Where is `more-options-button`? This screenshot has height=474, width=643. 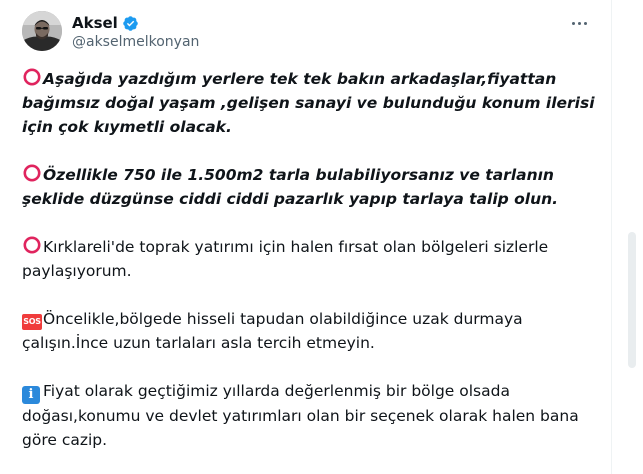 more-options-button is located at coordinates (579, 23).